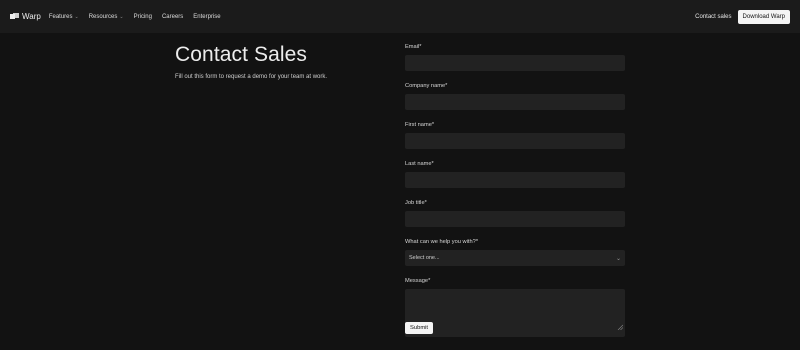 This screenshot has width=800, height=350. I want to click on logo-text: Warp, so click(31, 16).